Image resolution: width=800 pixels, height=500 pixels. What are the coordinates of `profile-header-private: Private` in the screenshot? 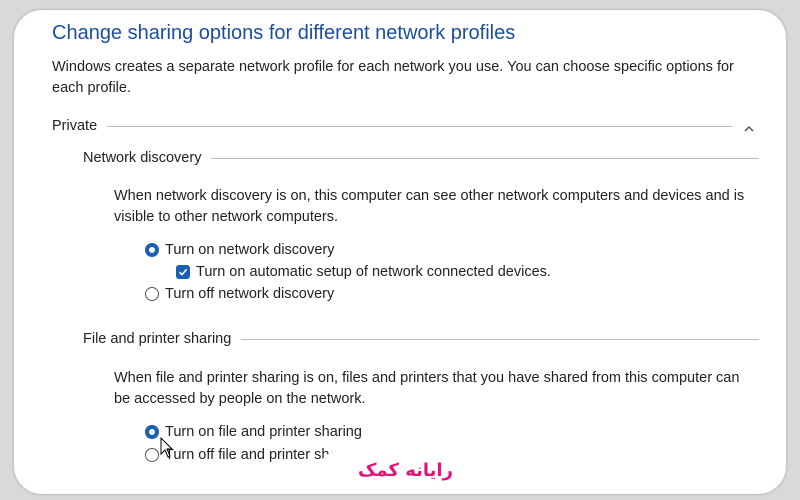 It's located at (403, 126).